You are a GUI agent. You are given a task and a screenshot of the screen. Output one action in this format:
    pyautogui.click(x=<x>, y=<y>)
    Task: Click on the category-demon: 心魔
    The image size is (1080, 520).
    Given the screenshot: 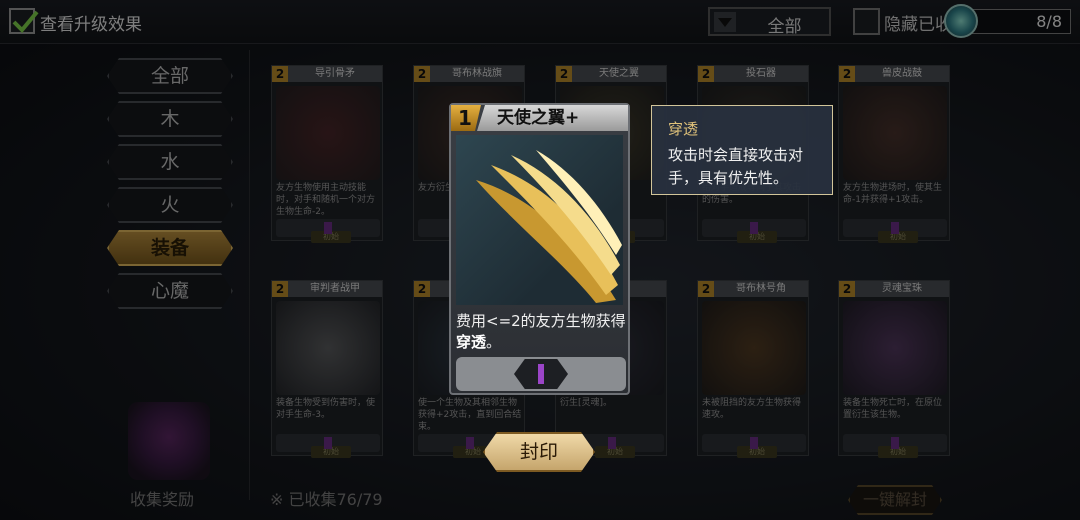 What is the action you would take?
    pyautogui.click(x=170, y=291)
    